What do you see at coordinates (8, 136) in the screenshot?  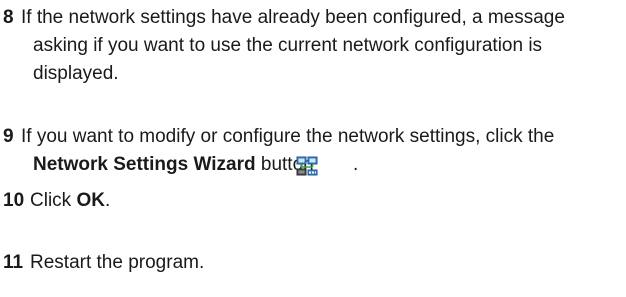 I see `step-number: 9` at bounding box center [8, 136].